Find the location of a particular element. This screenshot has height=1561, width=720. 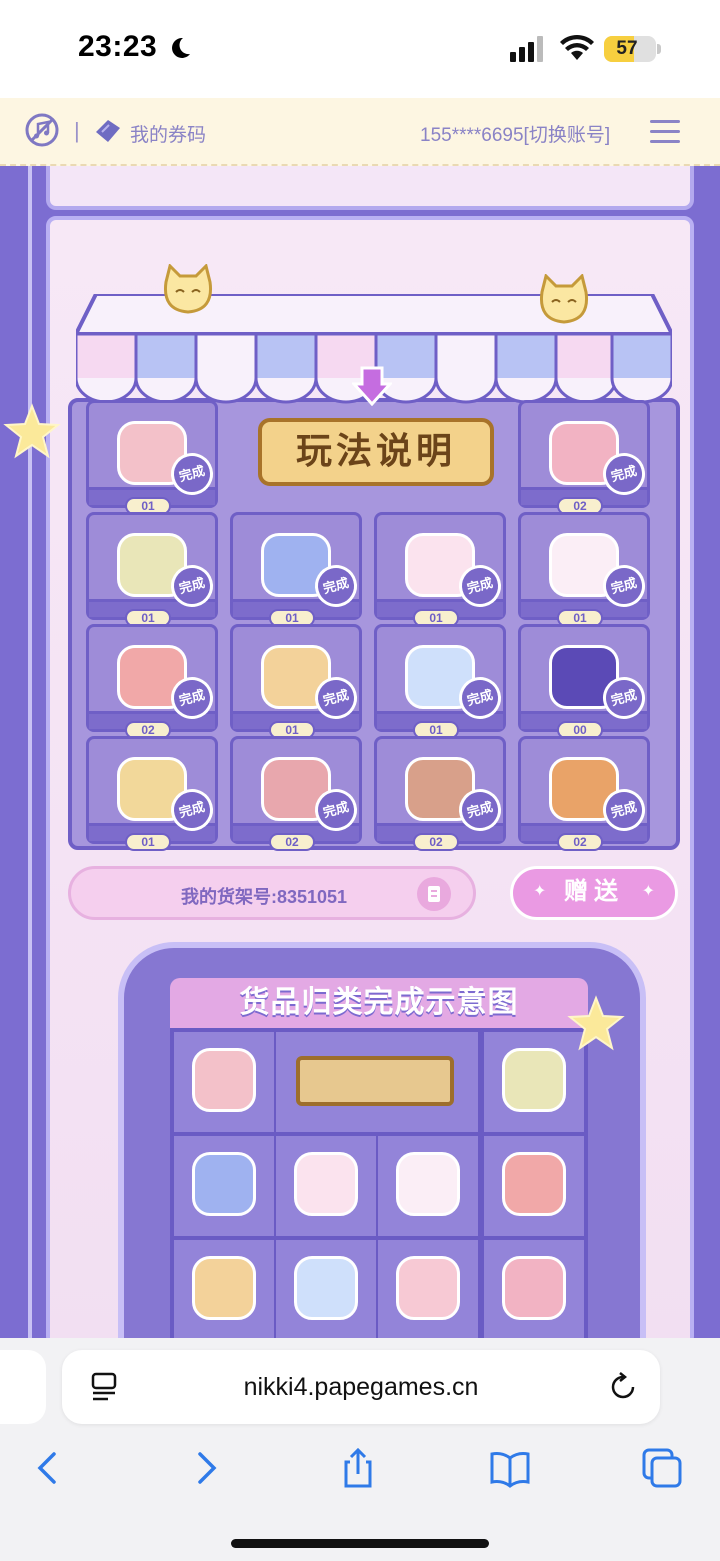

how-to-play-button: 玩法说明 is located at coordinates (376, 452).